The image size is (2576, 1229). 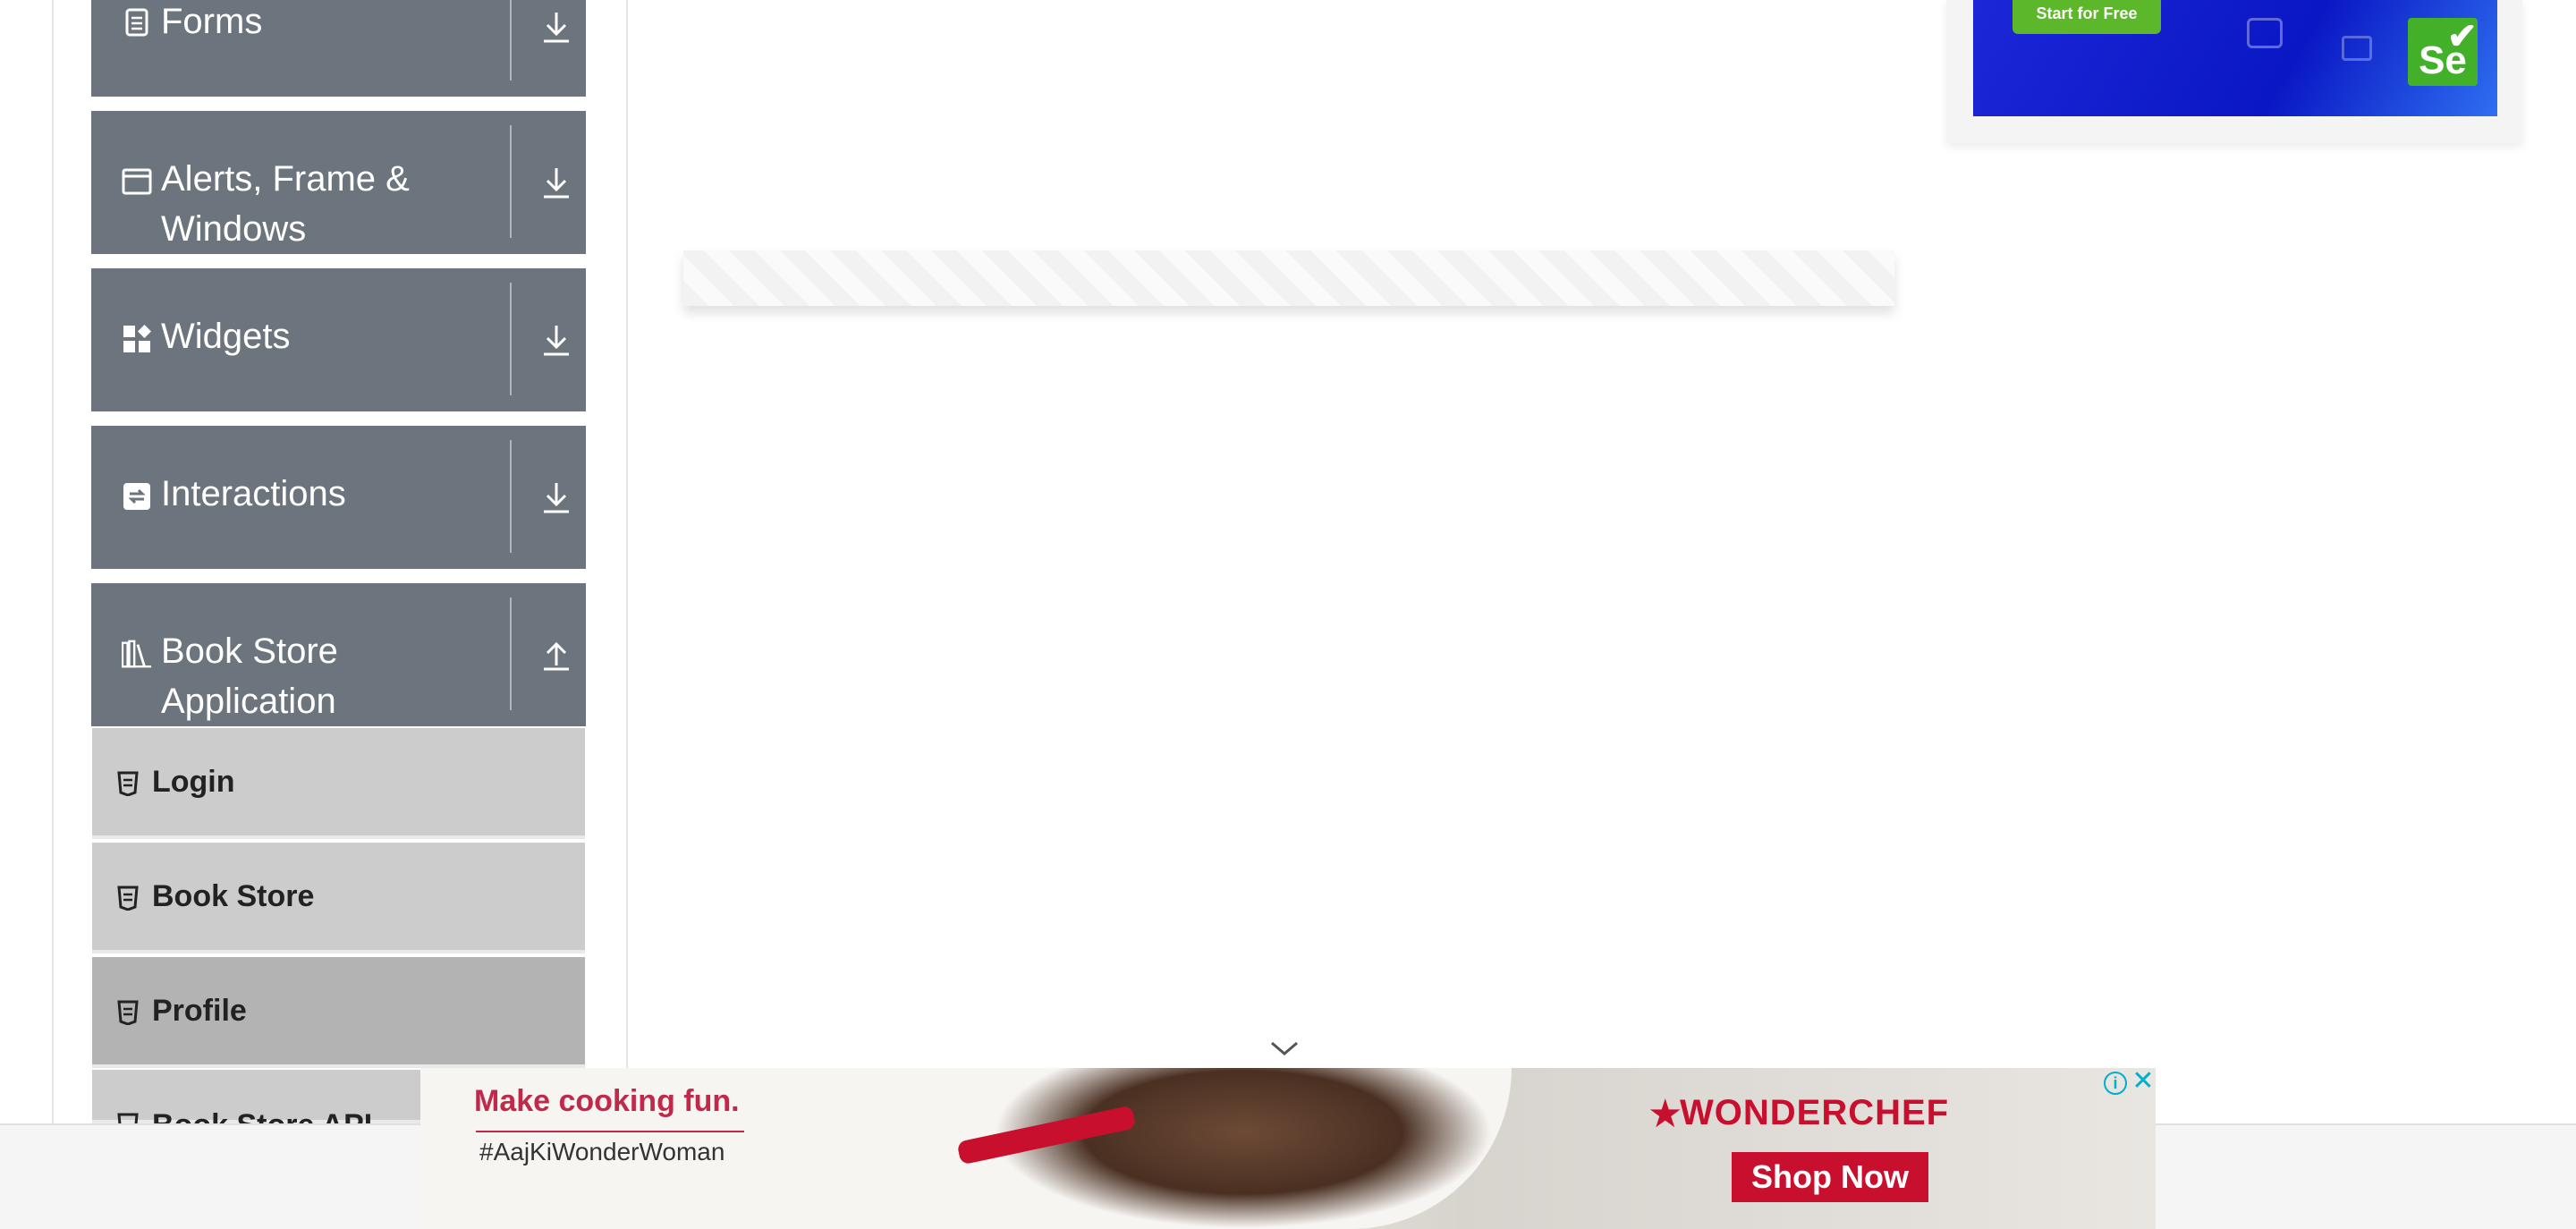 I want to click on start-for-free-button: Start for Free, so click(x=2086, y=17).